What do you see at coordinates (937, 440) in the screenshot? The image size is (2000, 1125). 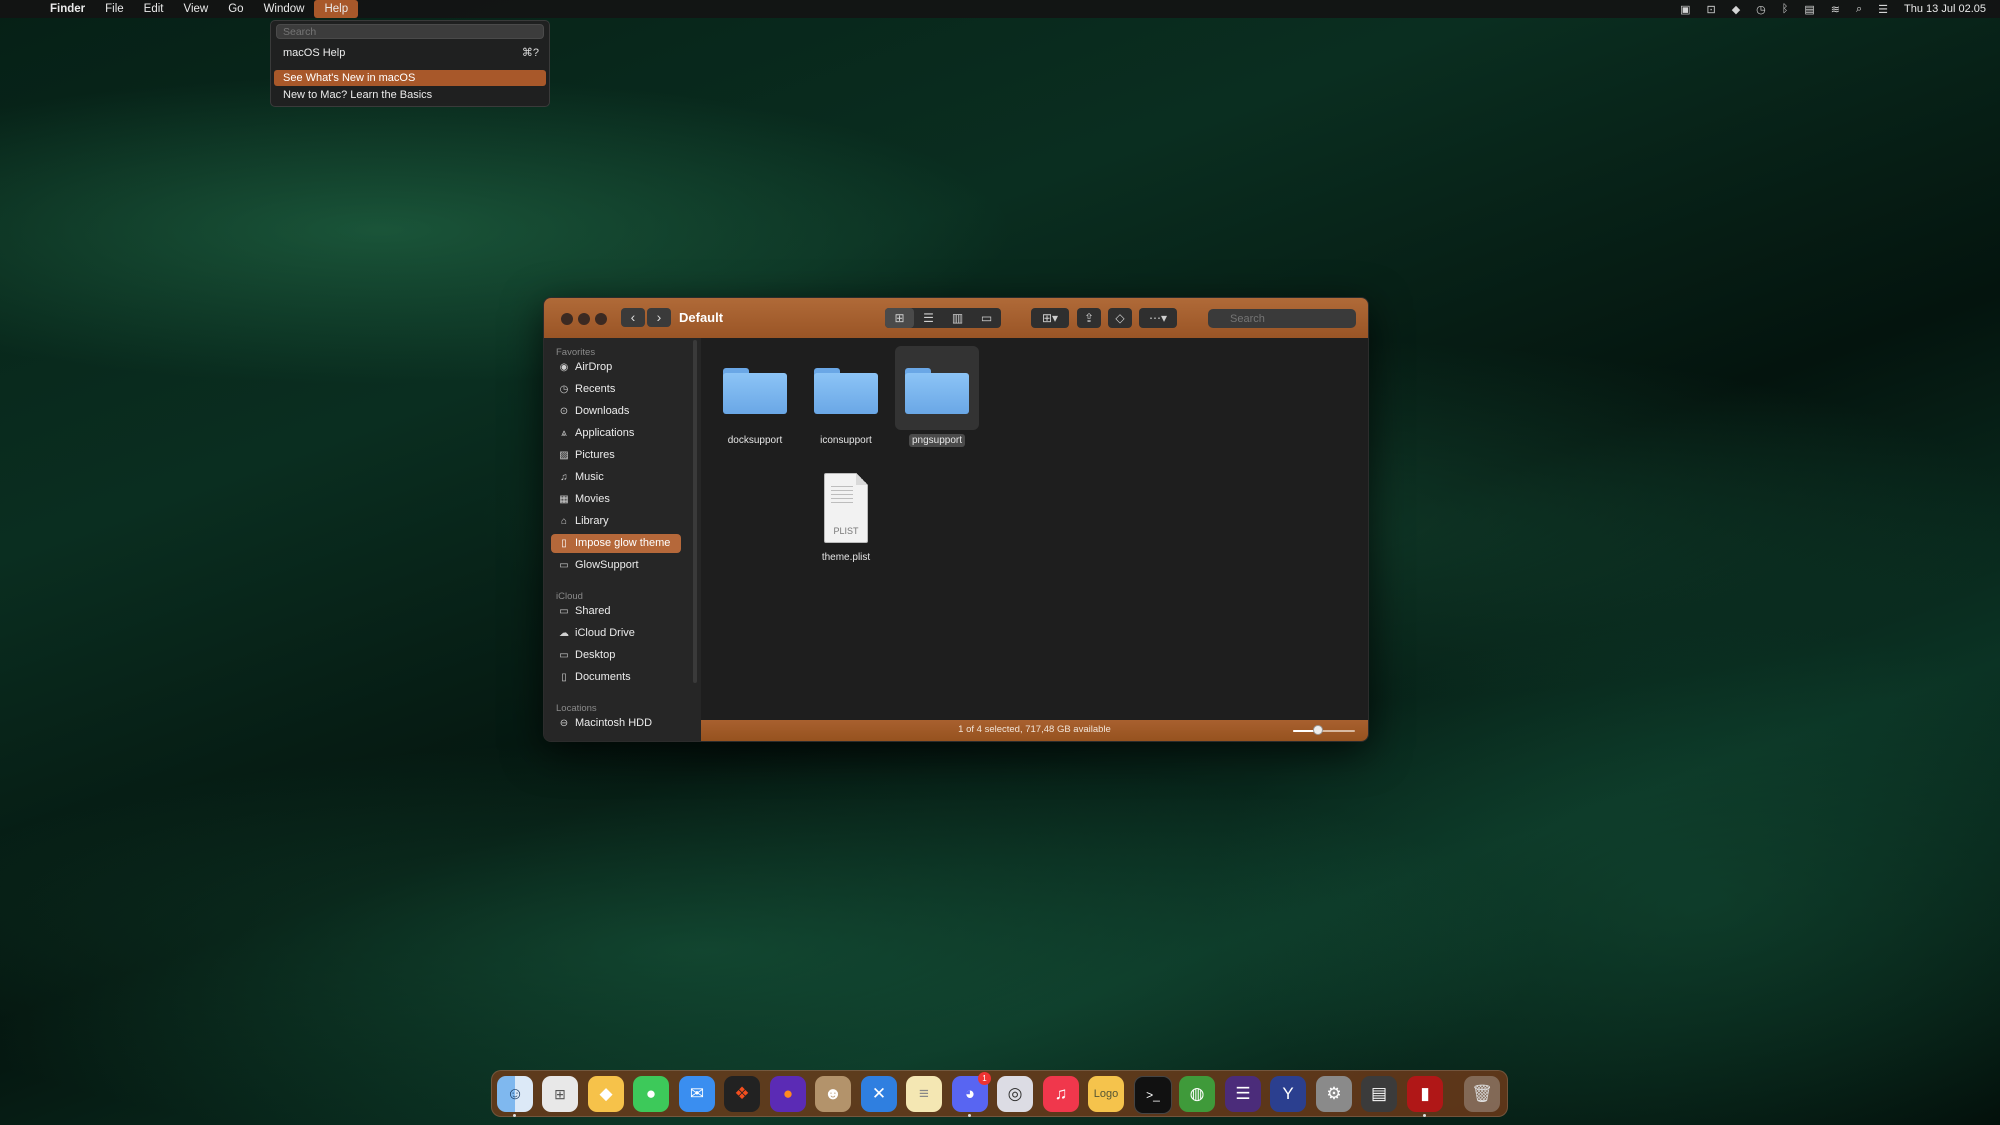 I see `file-name: pngsupport` at bounding box center [937, 440].